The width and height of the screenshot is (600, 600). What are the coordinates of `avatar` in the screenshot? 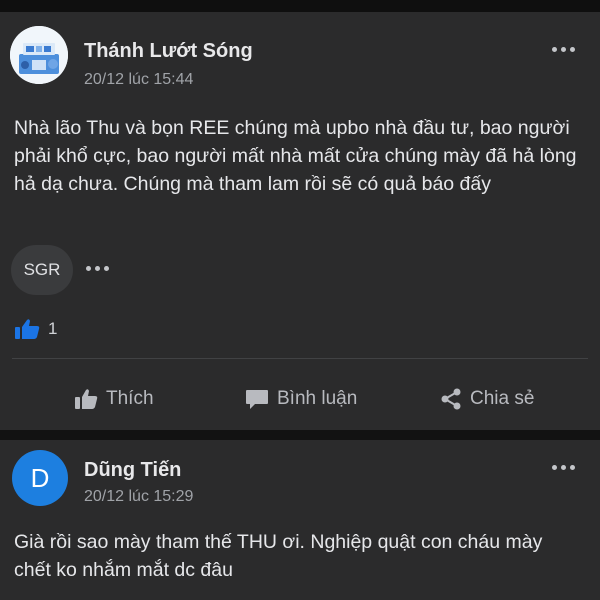 It's located at (39, 55).